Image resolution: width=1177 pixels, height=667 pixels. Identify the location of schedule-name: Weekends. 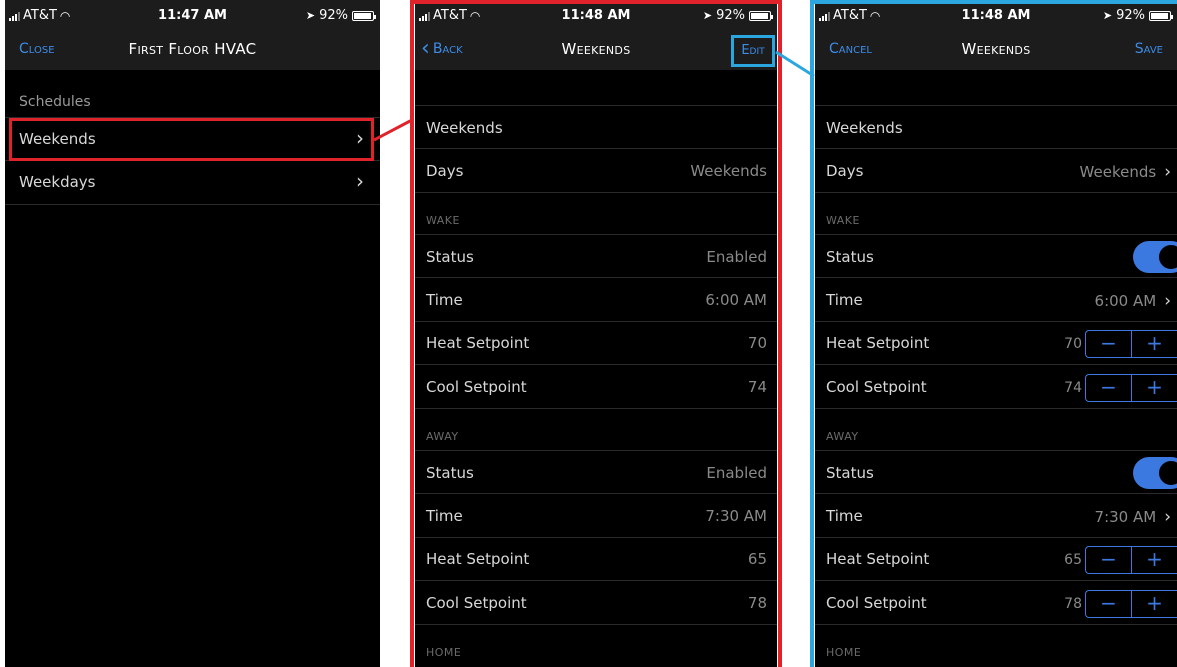
(864, 128).